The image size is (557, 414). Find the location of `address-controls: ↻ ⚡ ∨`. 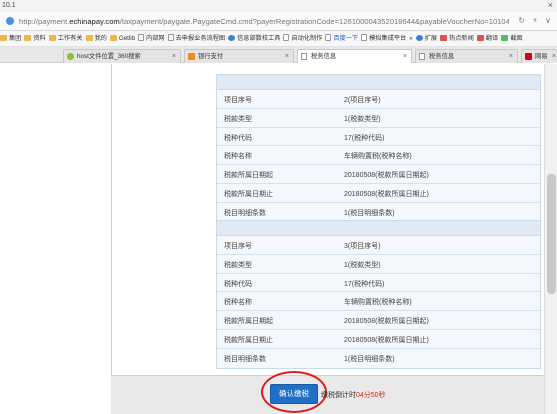

address-controls: ↻ ⚡ ∨ is located at coordinates (532, 20).